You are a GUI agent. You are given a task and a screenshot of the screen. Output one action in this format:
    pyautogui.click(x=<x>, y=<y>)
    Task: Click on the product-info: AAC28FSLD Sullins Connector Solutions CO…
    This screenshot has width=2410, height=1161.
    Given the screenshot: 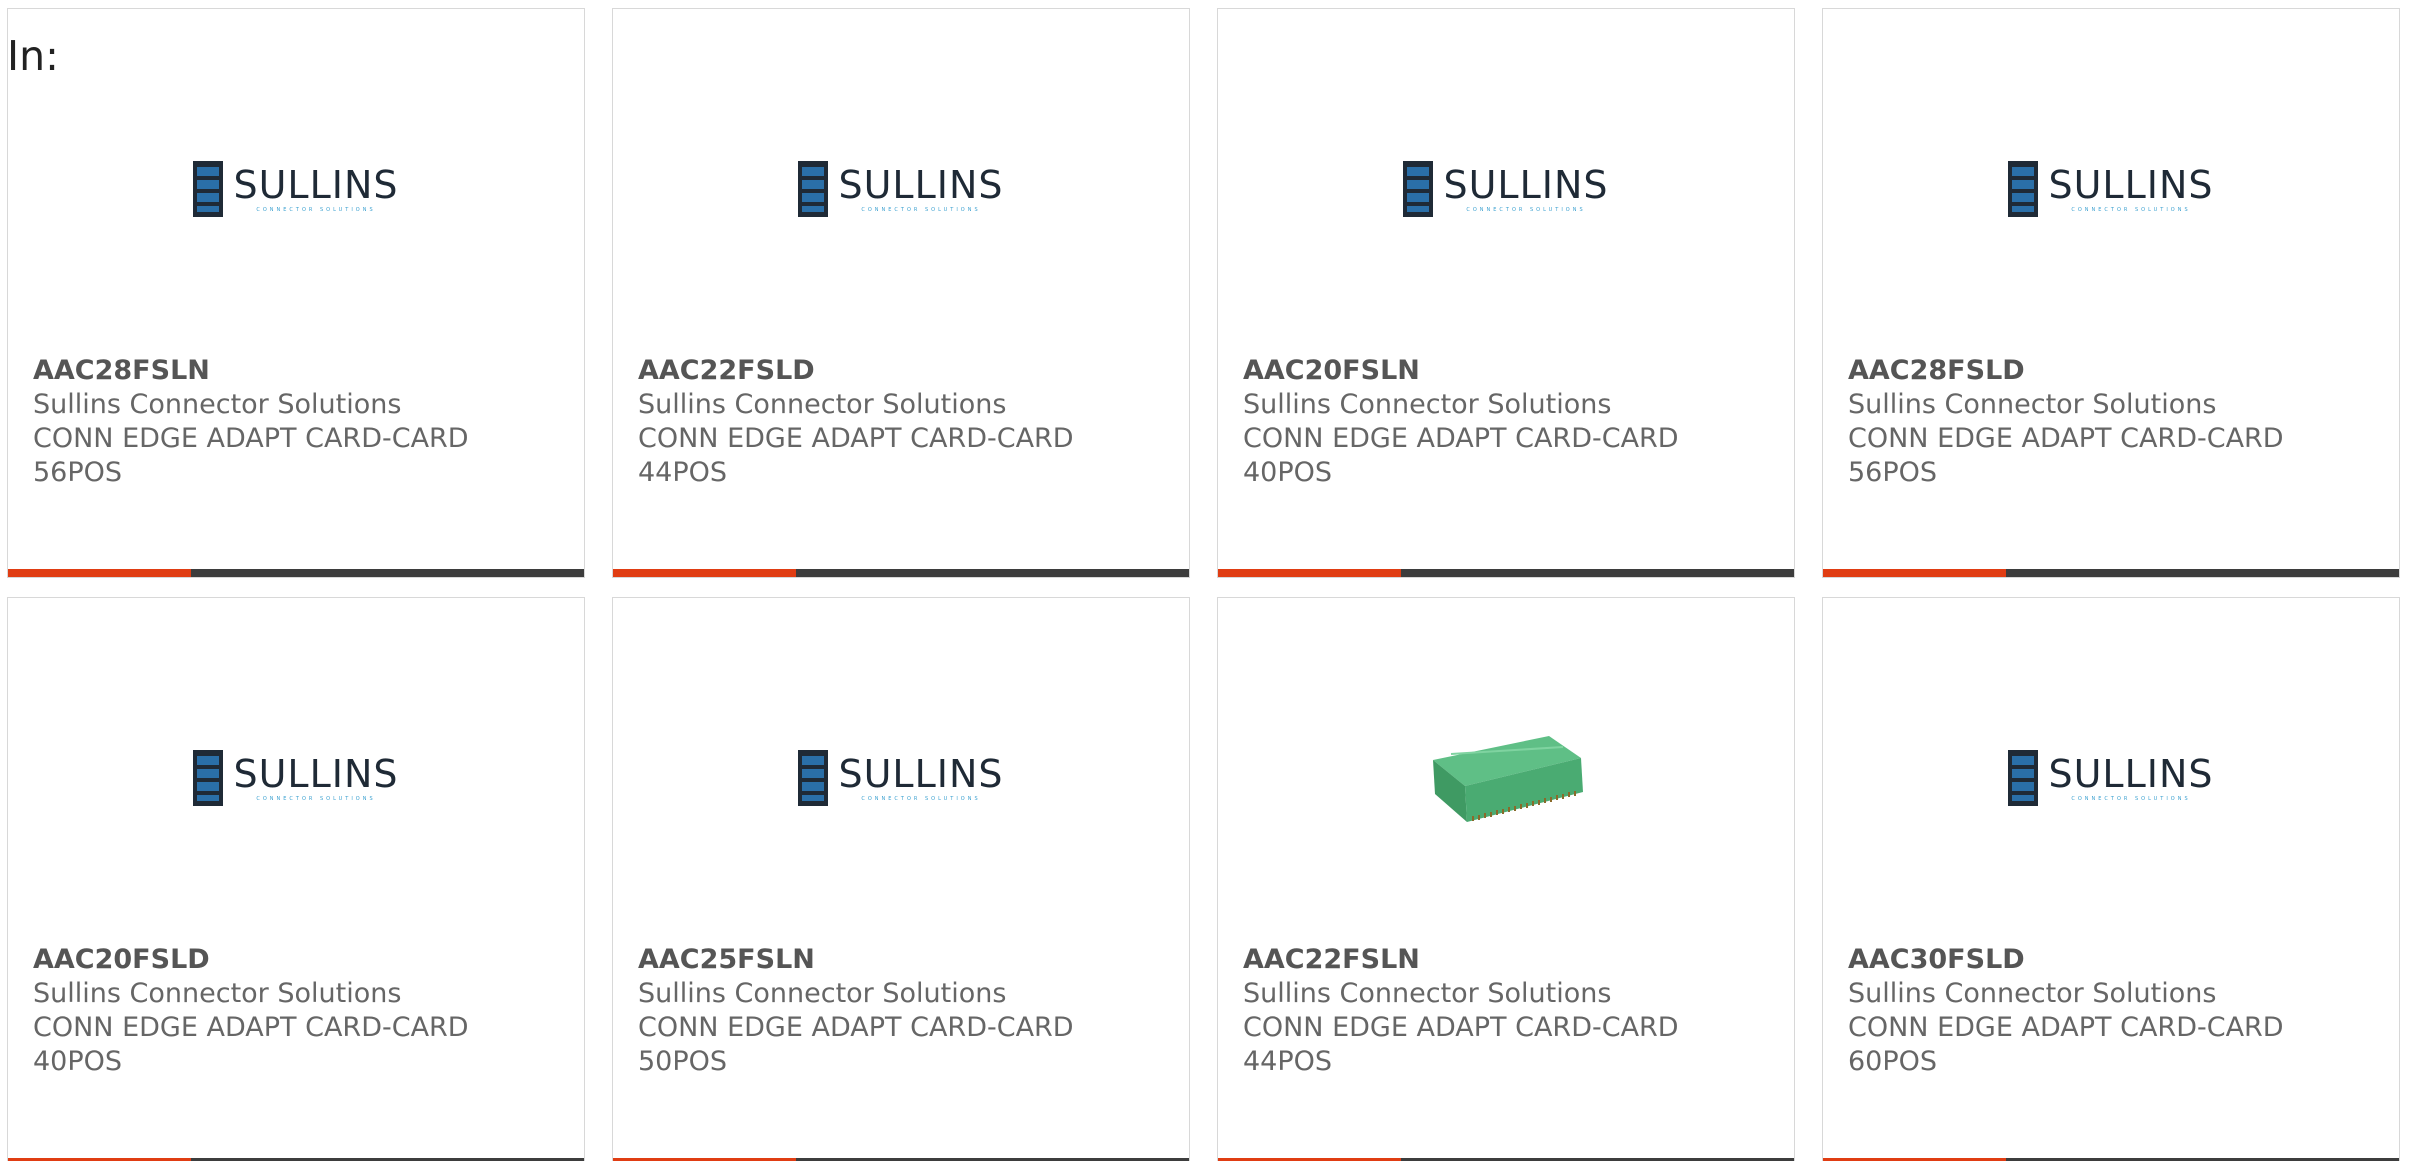 What is the action you would take?
    pyautogui.click(x=2113, y=422)
    